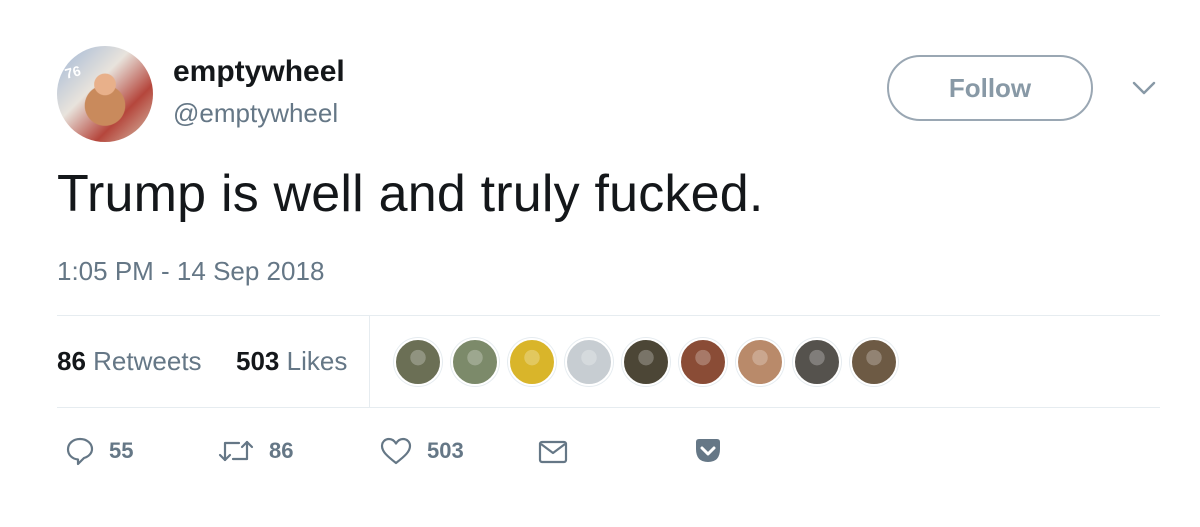  I want to click on like-icon, so click(396, 451).